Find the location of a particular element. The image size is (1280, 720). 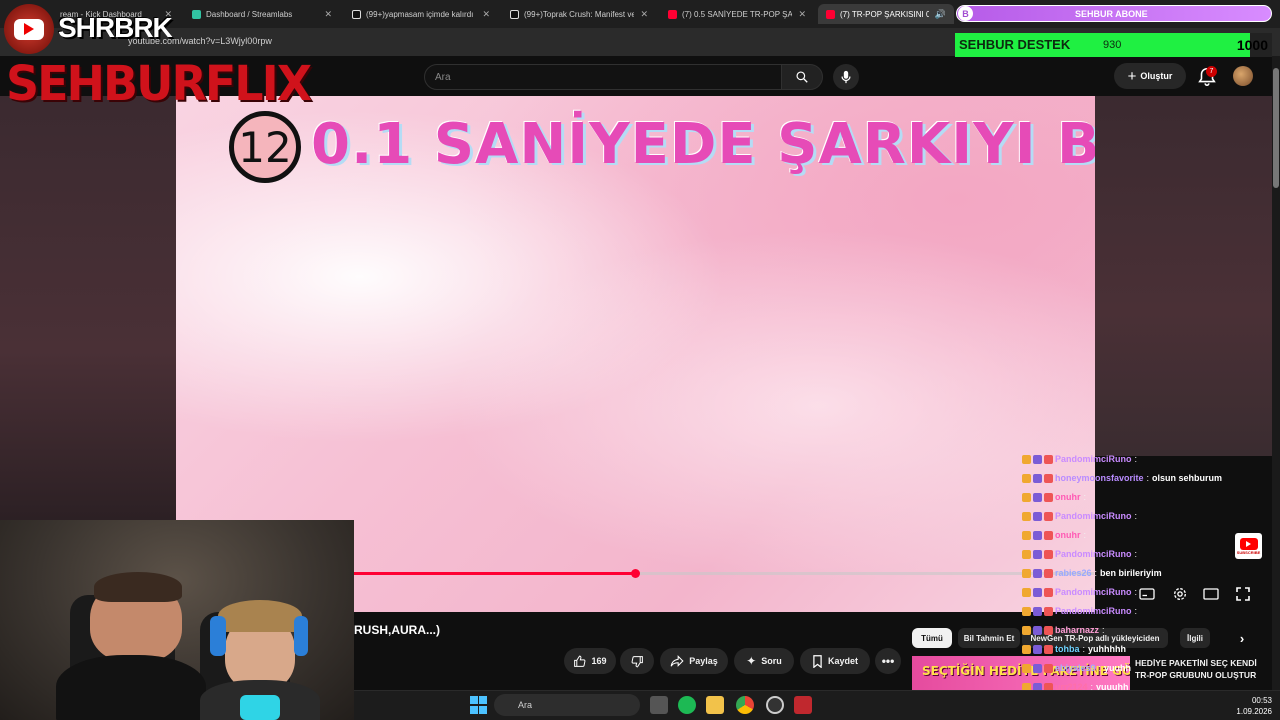

taskbar-search: Ara is located at coordinates (567, 705).